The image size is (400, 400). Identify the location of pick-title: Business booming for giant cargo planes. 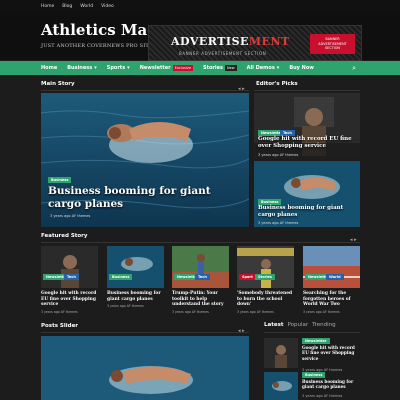
(308, 212).